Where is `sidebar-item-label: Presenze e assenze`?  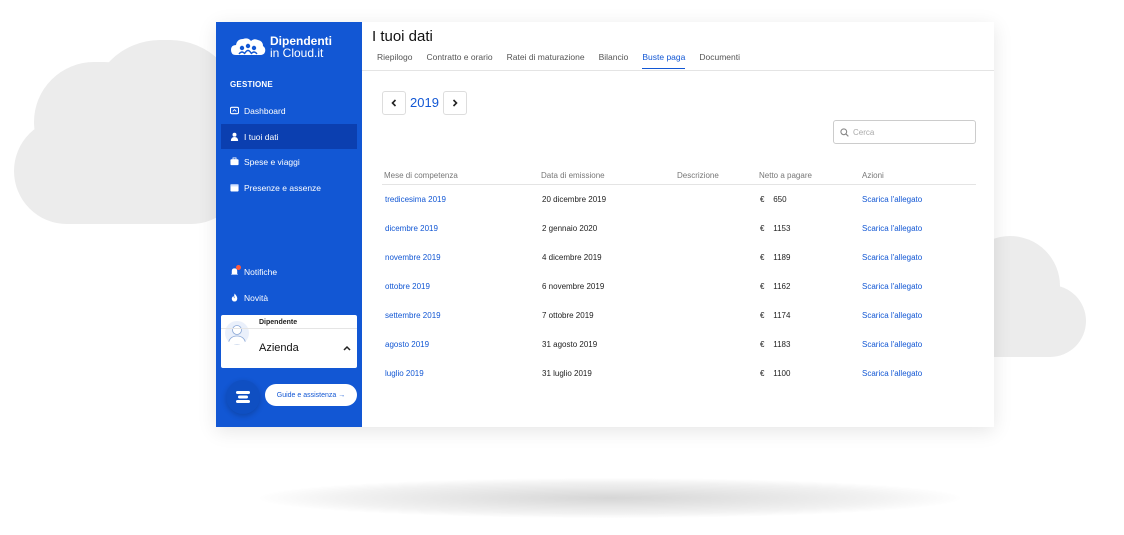
sidebar-item-label: Presenze e assenze is located at coordinates (283, 187).